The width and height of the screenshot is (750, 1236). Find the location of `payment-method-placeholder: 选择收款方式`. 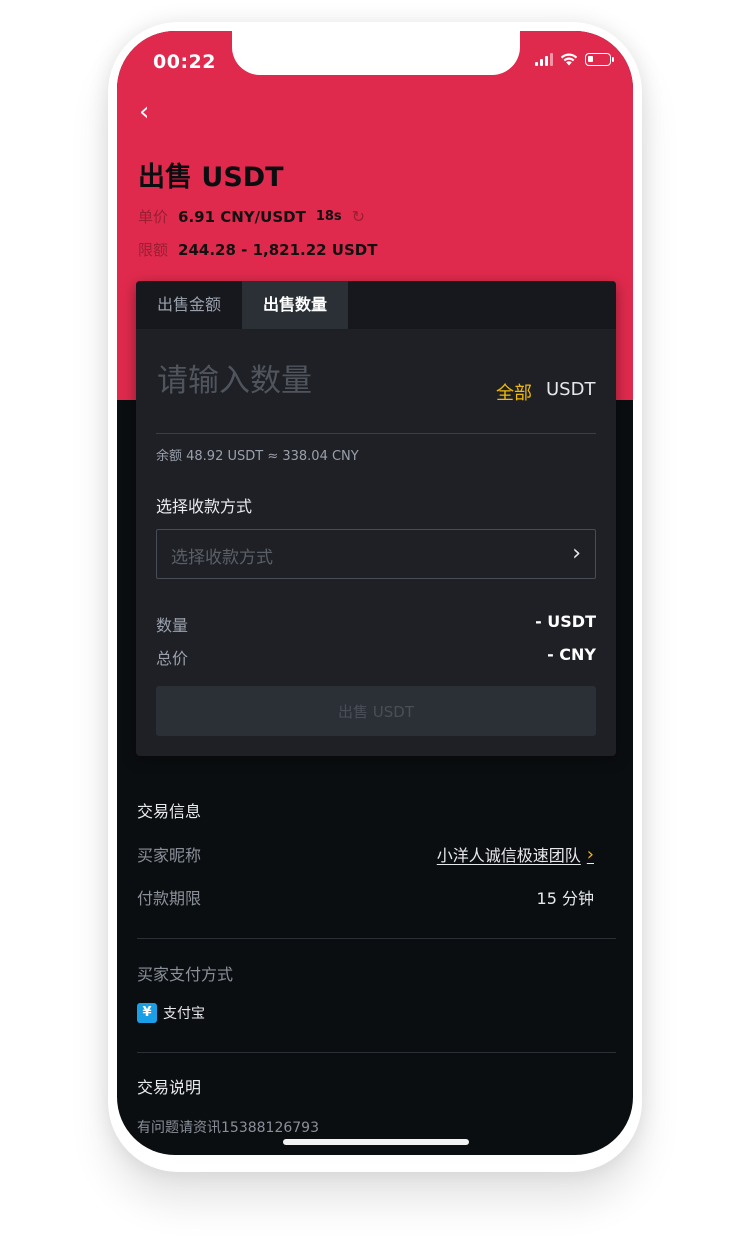

payment-method-placeholder: 选择收款方式 is located at coordinates (222, 558).